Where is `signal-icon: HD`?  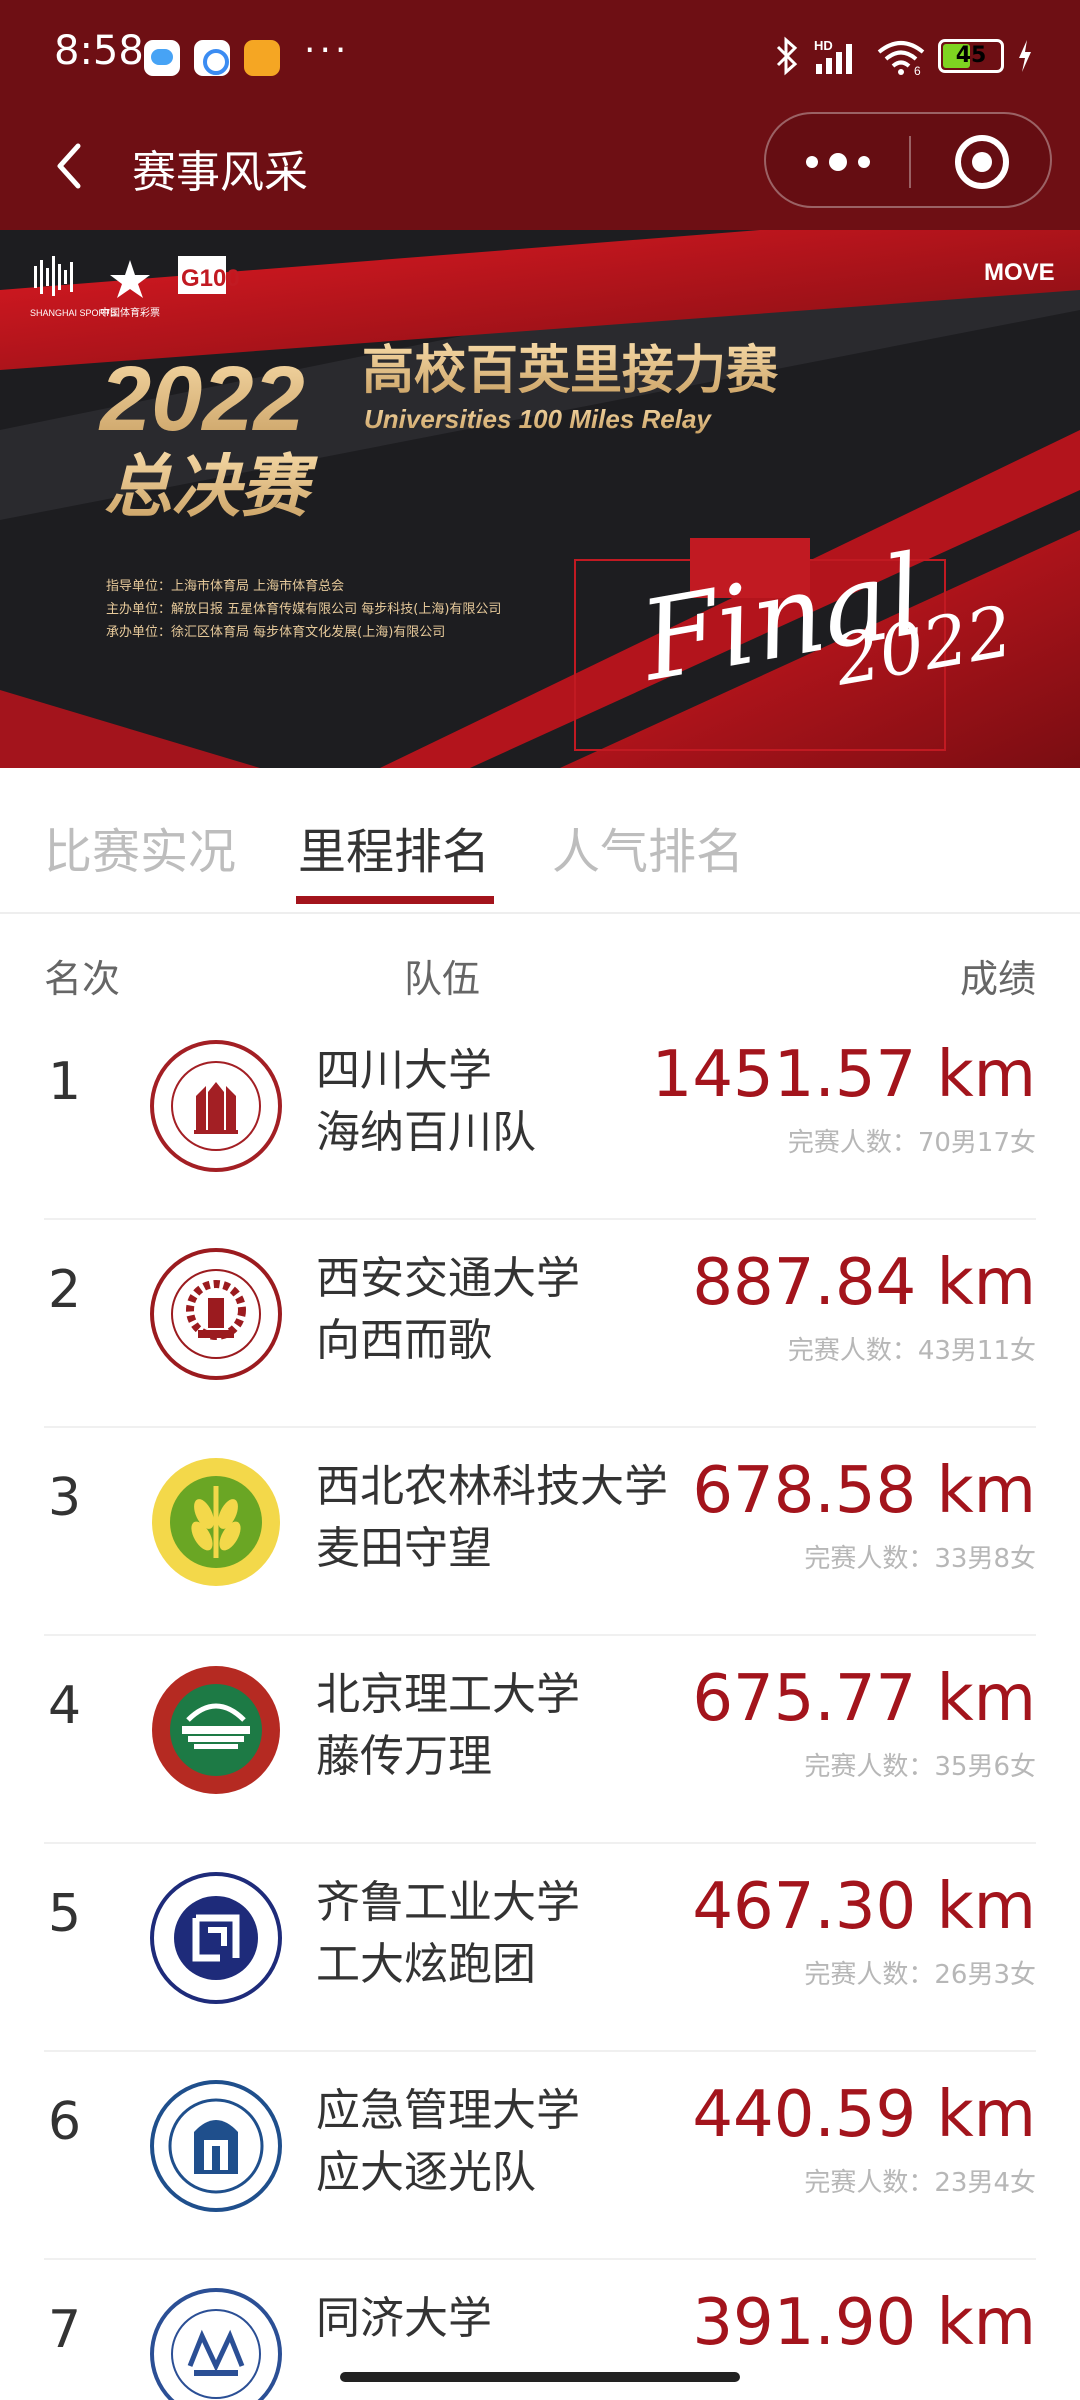
signal-icon: HD is located at coordinates (833, 56).